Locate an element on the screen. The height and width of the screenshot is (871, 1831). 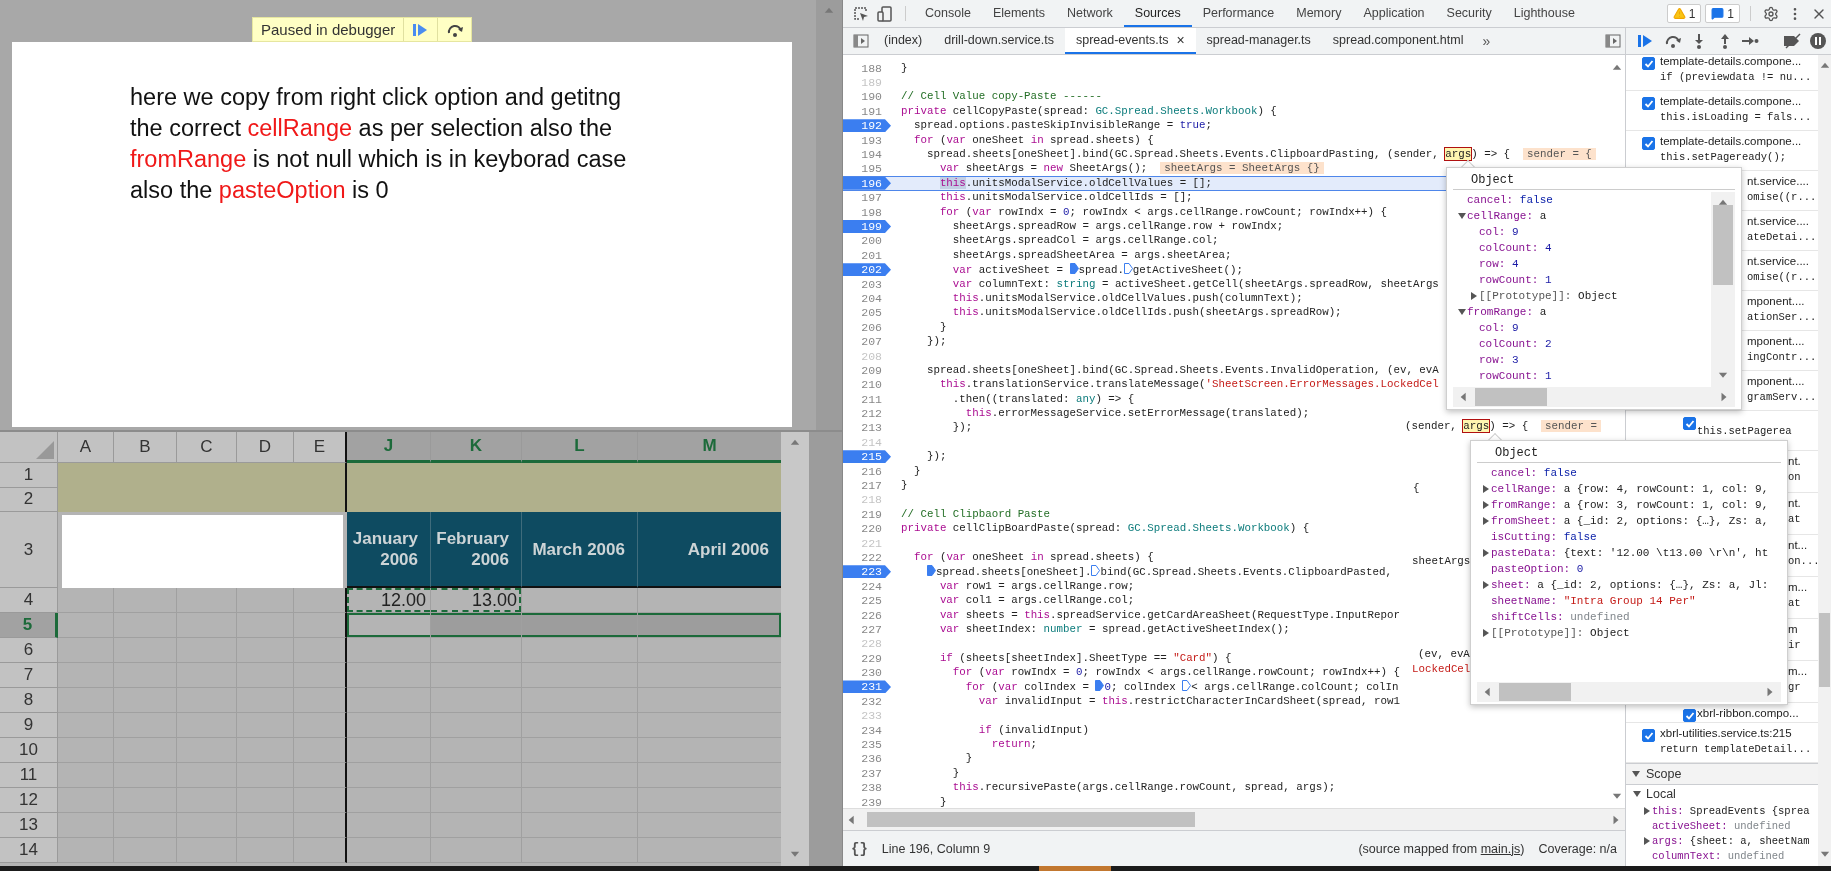
line-number: 231 is located at coordinates (867, 687).